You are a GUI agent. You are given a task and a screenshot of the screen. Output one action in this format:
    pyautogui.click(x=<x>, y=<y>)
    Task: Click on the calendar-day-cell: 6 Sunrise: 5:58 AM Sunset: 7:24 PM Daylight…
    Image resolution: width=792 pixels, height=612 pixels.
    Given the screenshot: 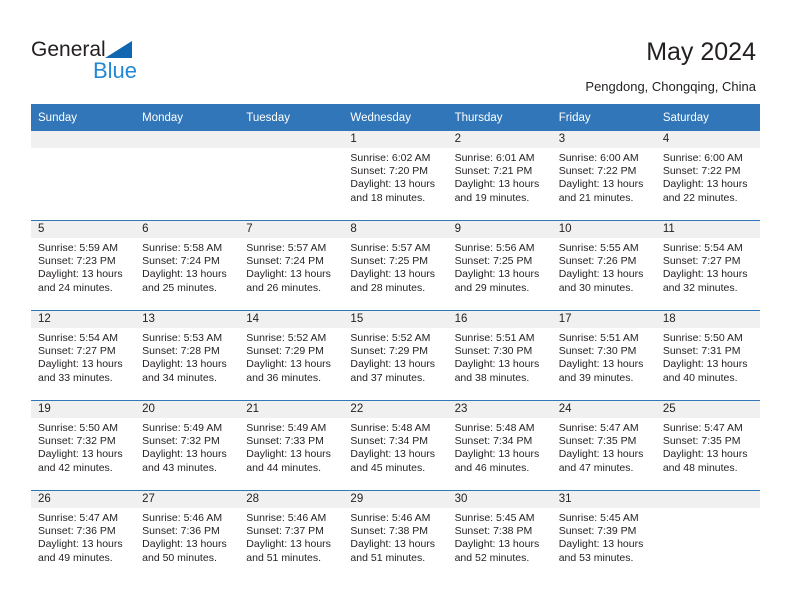 What is the action you would take?
    pyautogui.click(x=187, y=265)
    